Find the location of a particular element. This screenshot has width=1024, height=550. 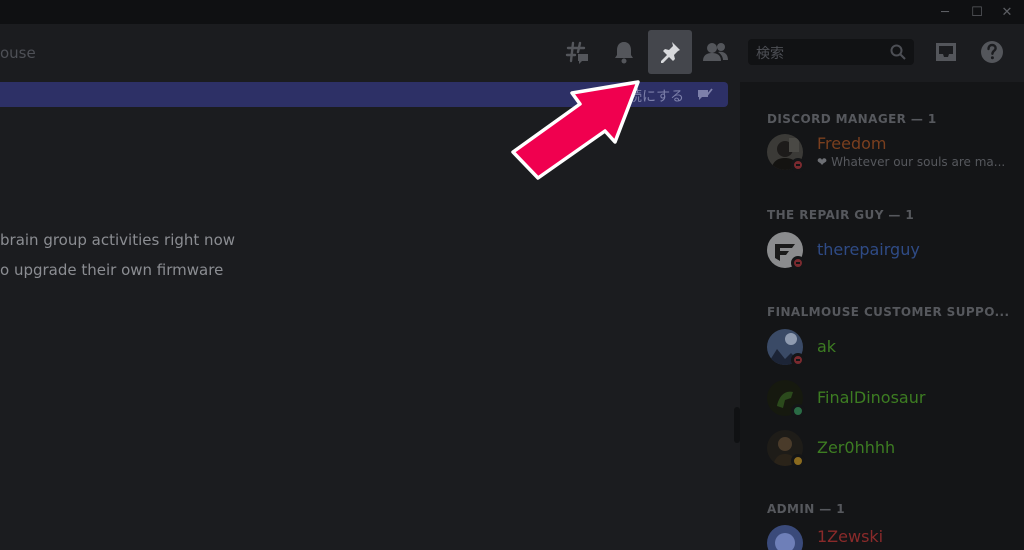

heart-icon: ❤ is located at coordinates (822, 162).